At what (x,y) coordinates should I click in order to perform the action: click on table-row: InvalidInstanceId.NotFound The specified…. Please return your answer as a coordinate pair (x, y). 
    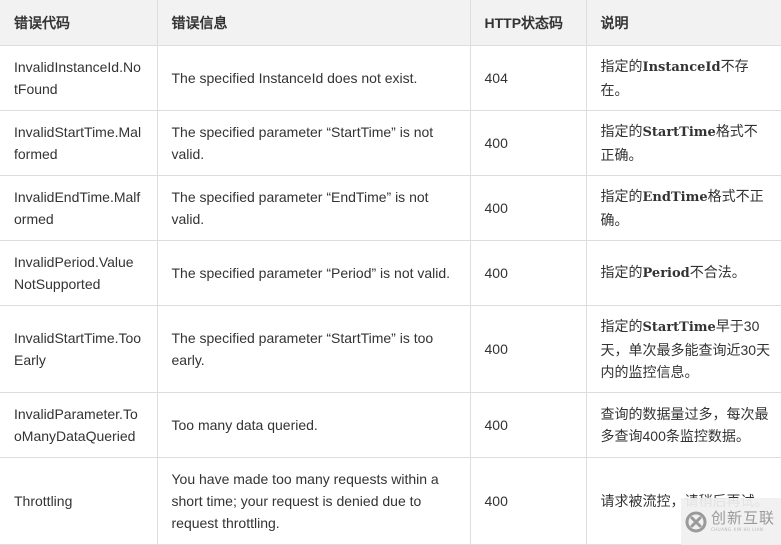
    Looking at the image, I should click on (390, 78).